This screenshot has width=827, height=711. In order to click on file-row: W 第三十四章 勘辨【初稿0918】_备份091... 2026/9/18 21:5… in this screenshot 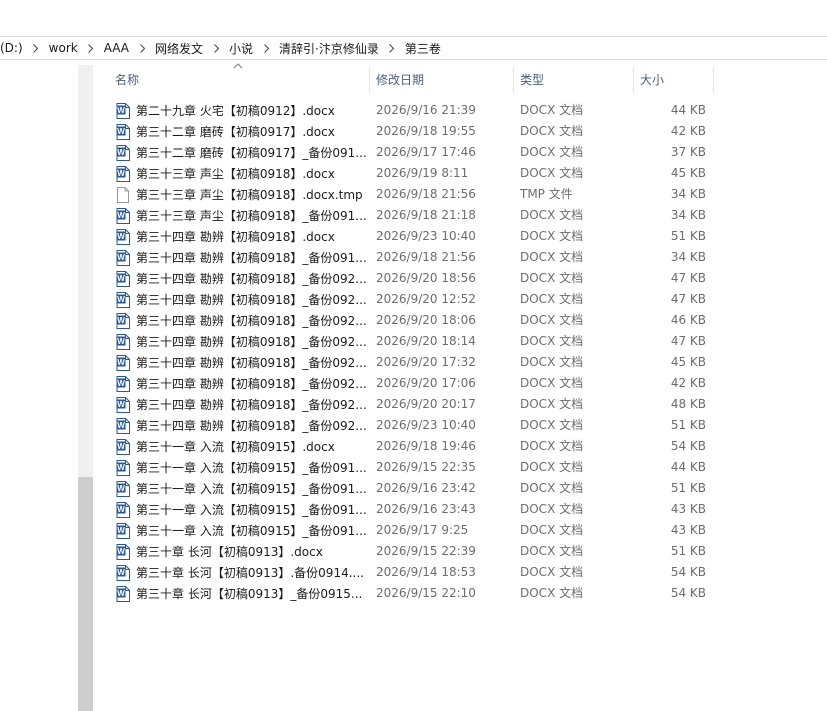, I will do `click(412, 257)`.